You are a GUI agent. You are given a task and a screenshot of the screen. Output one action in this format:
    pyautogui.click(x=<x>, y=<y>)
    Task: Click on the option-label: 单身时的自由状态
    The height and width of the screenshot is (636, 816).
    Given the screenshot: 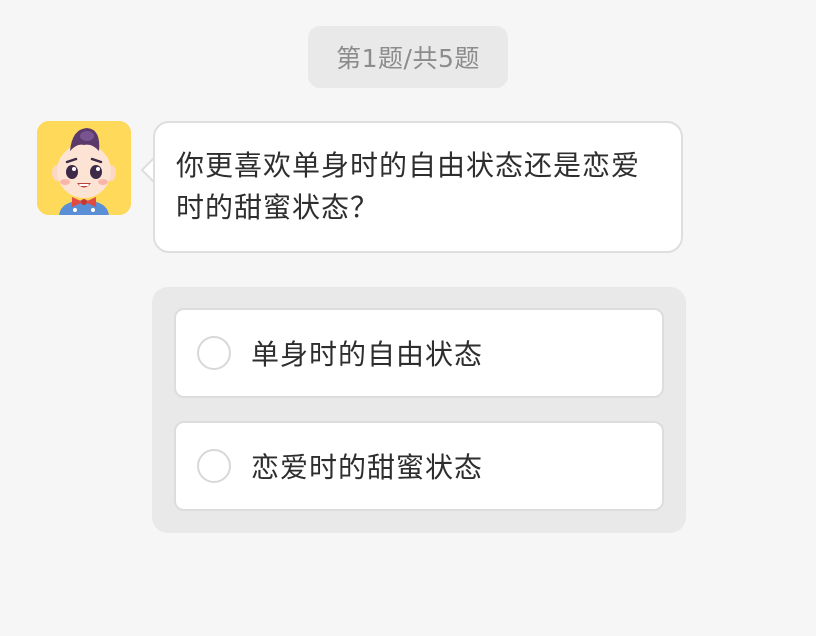 What is the action you would take?
    pyautogui.click(x=367, y=354)
    